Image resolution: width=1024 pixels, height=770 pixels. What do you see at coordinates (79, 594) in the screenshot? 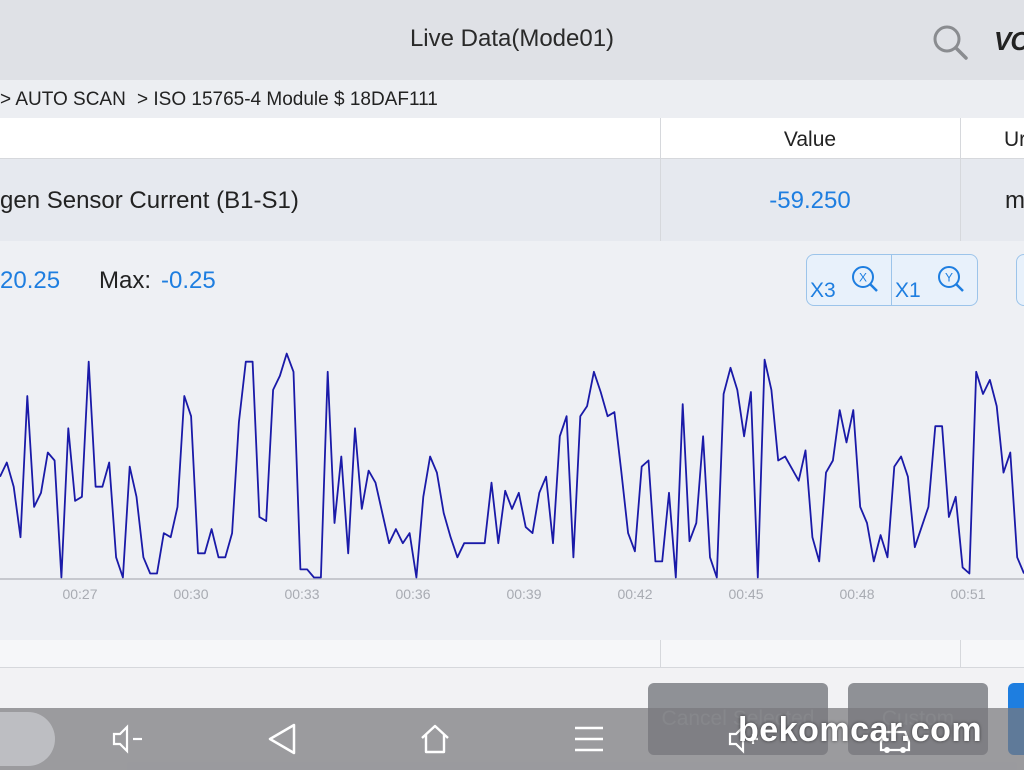
I see `x-tick-label: 00:27` at bounding box center [79, 594].